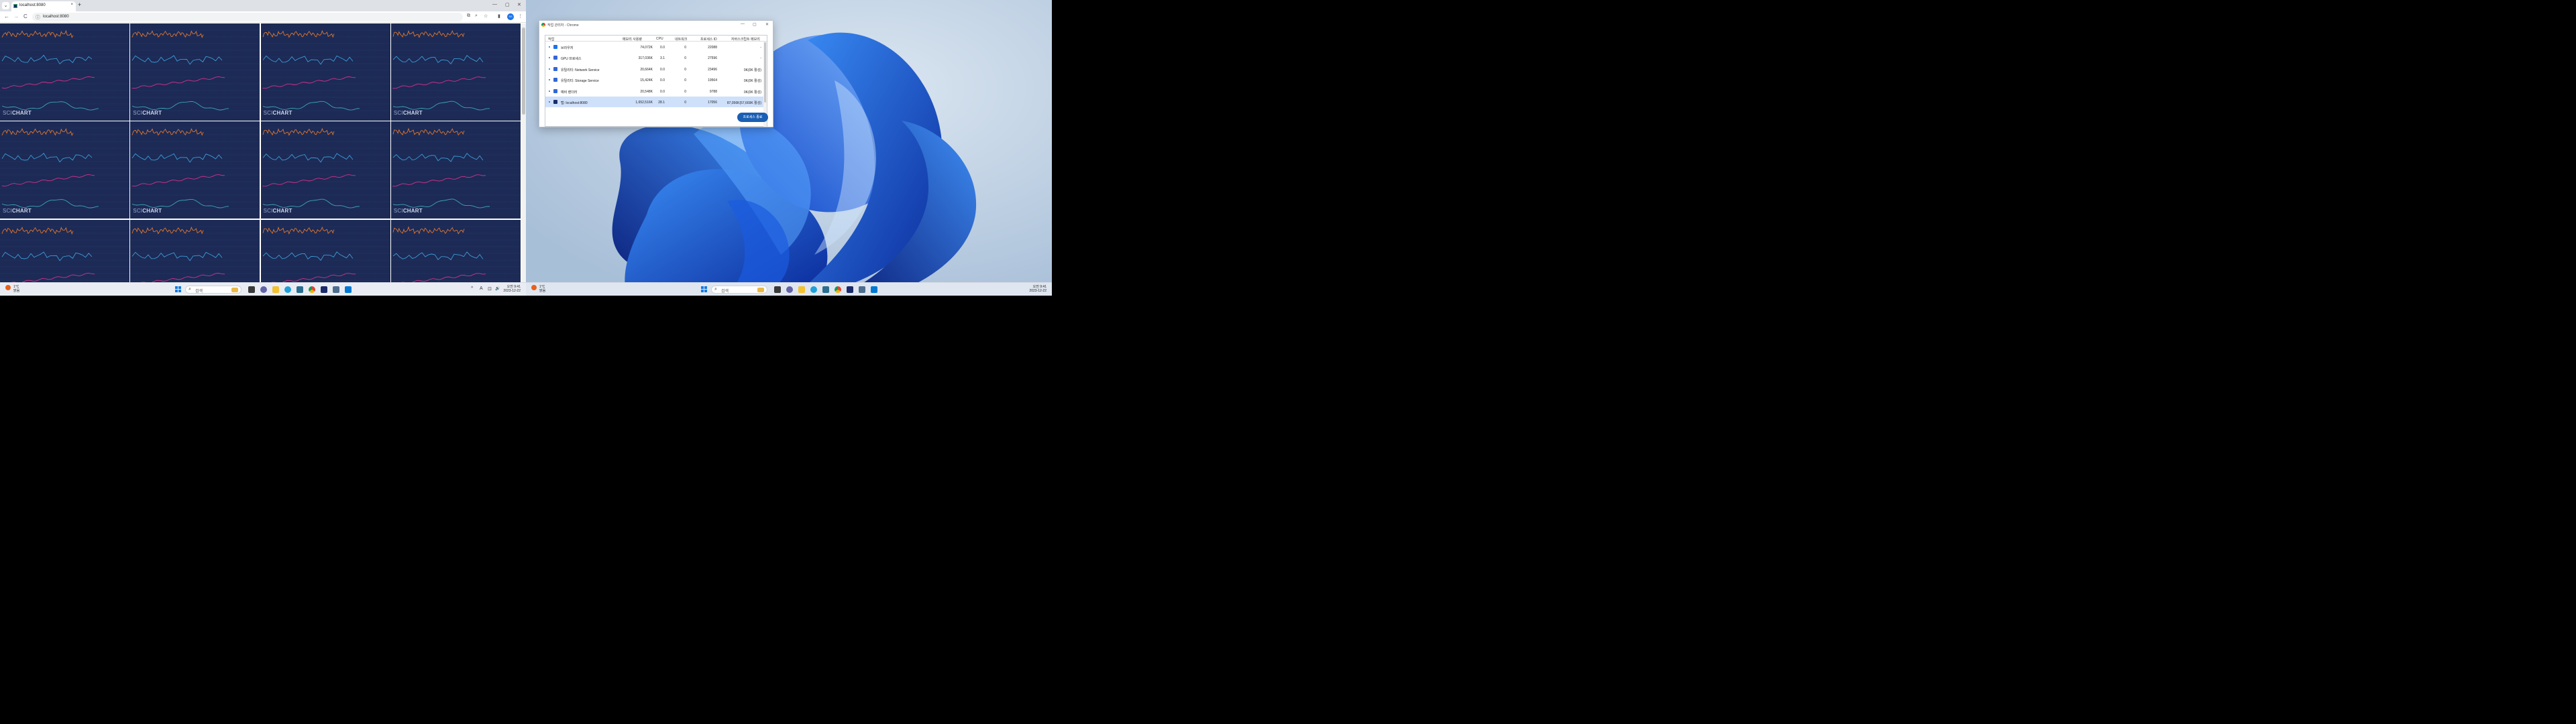 Image resolution: width=2576 pixels, height=724 pixels. Describe the element at coordinates (497, 288) in the screenshot. I see `volume-icon: 🔊` at that location.